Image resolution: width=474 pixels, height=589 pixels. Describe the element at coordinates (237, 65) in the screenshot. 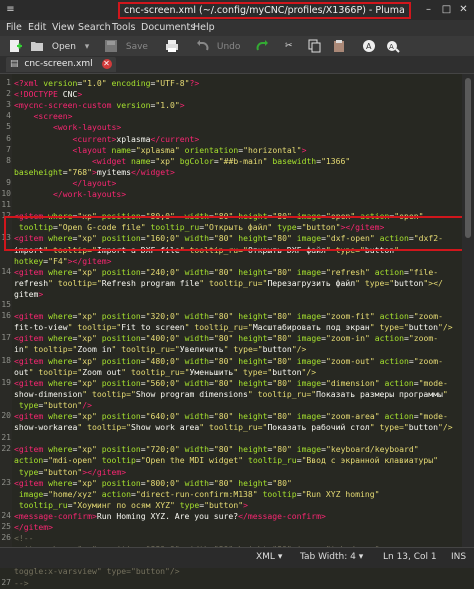

I see `document-tab-bar: ▤ cnc-screen.xml ✕` at that location.